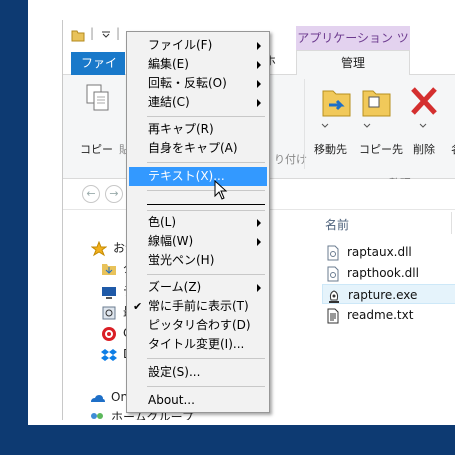 This screenshot has width=455, height=455. Describe the element at coordinates (91, 194) in the screenshot. I see `back-button: ←` at that location.